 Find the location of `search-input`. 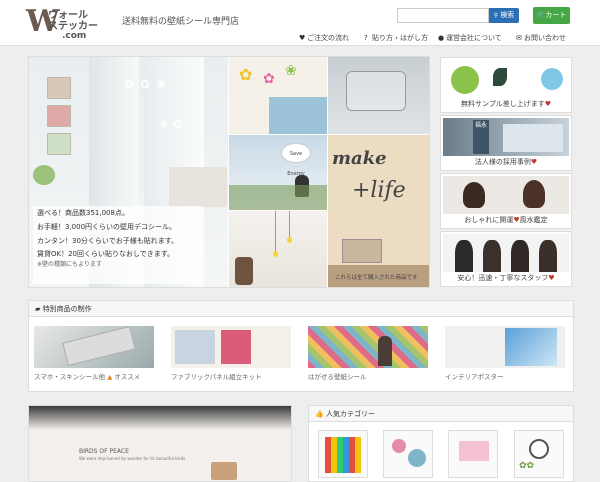

search-input is located at coordinates (443, 15).